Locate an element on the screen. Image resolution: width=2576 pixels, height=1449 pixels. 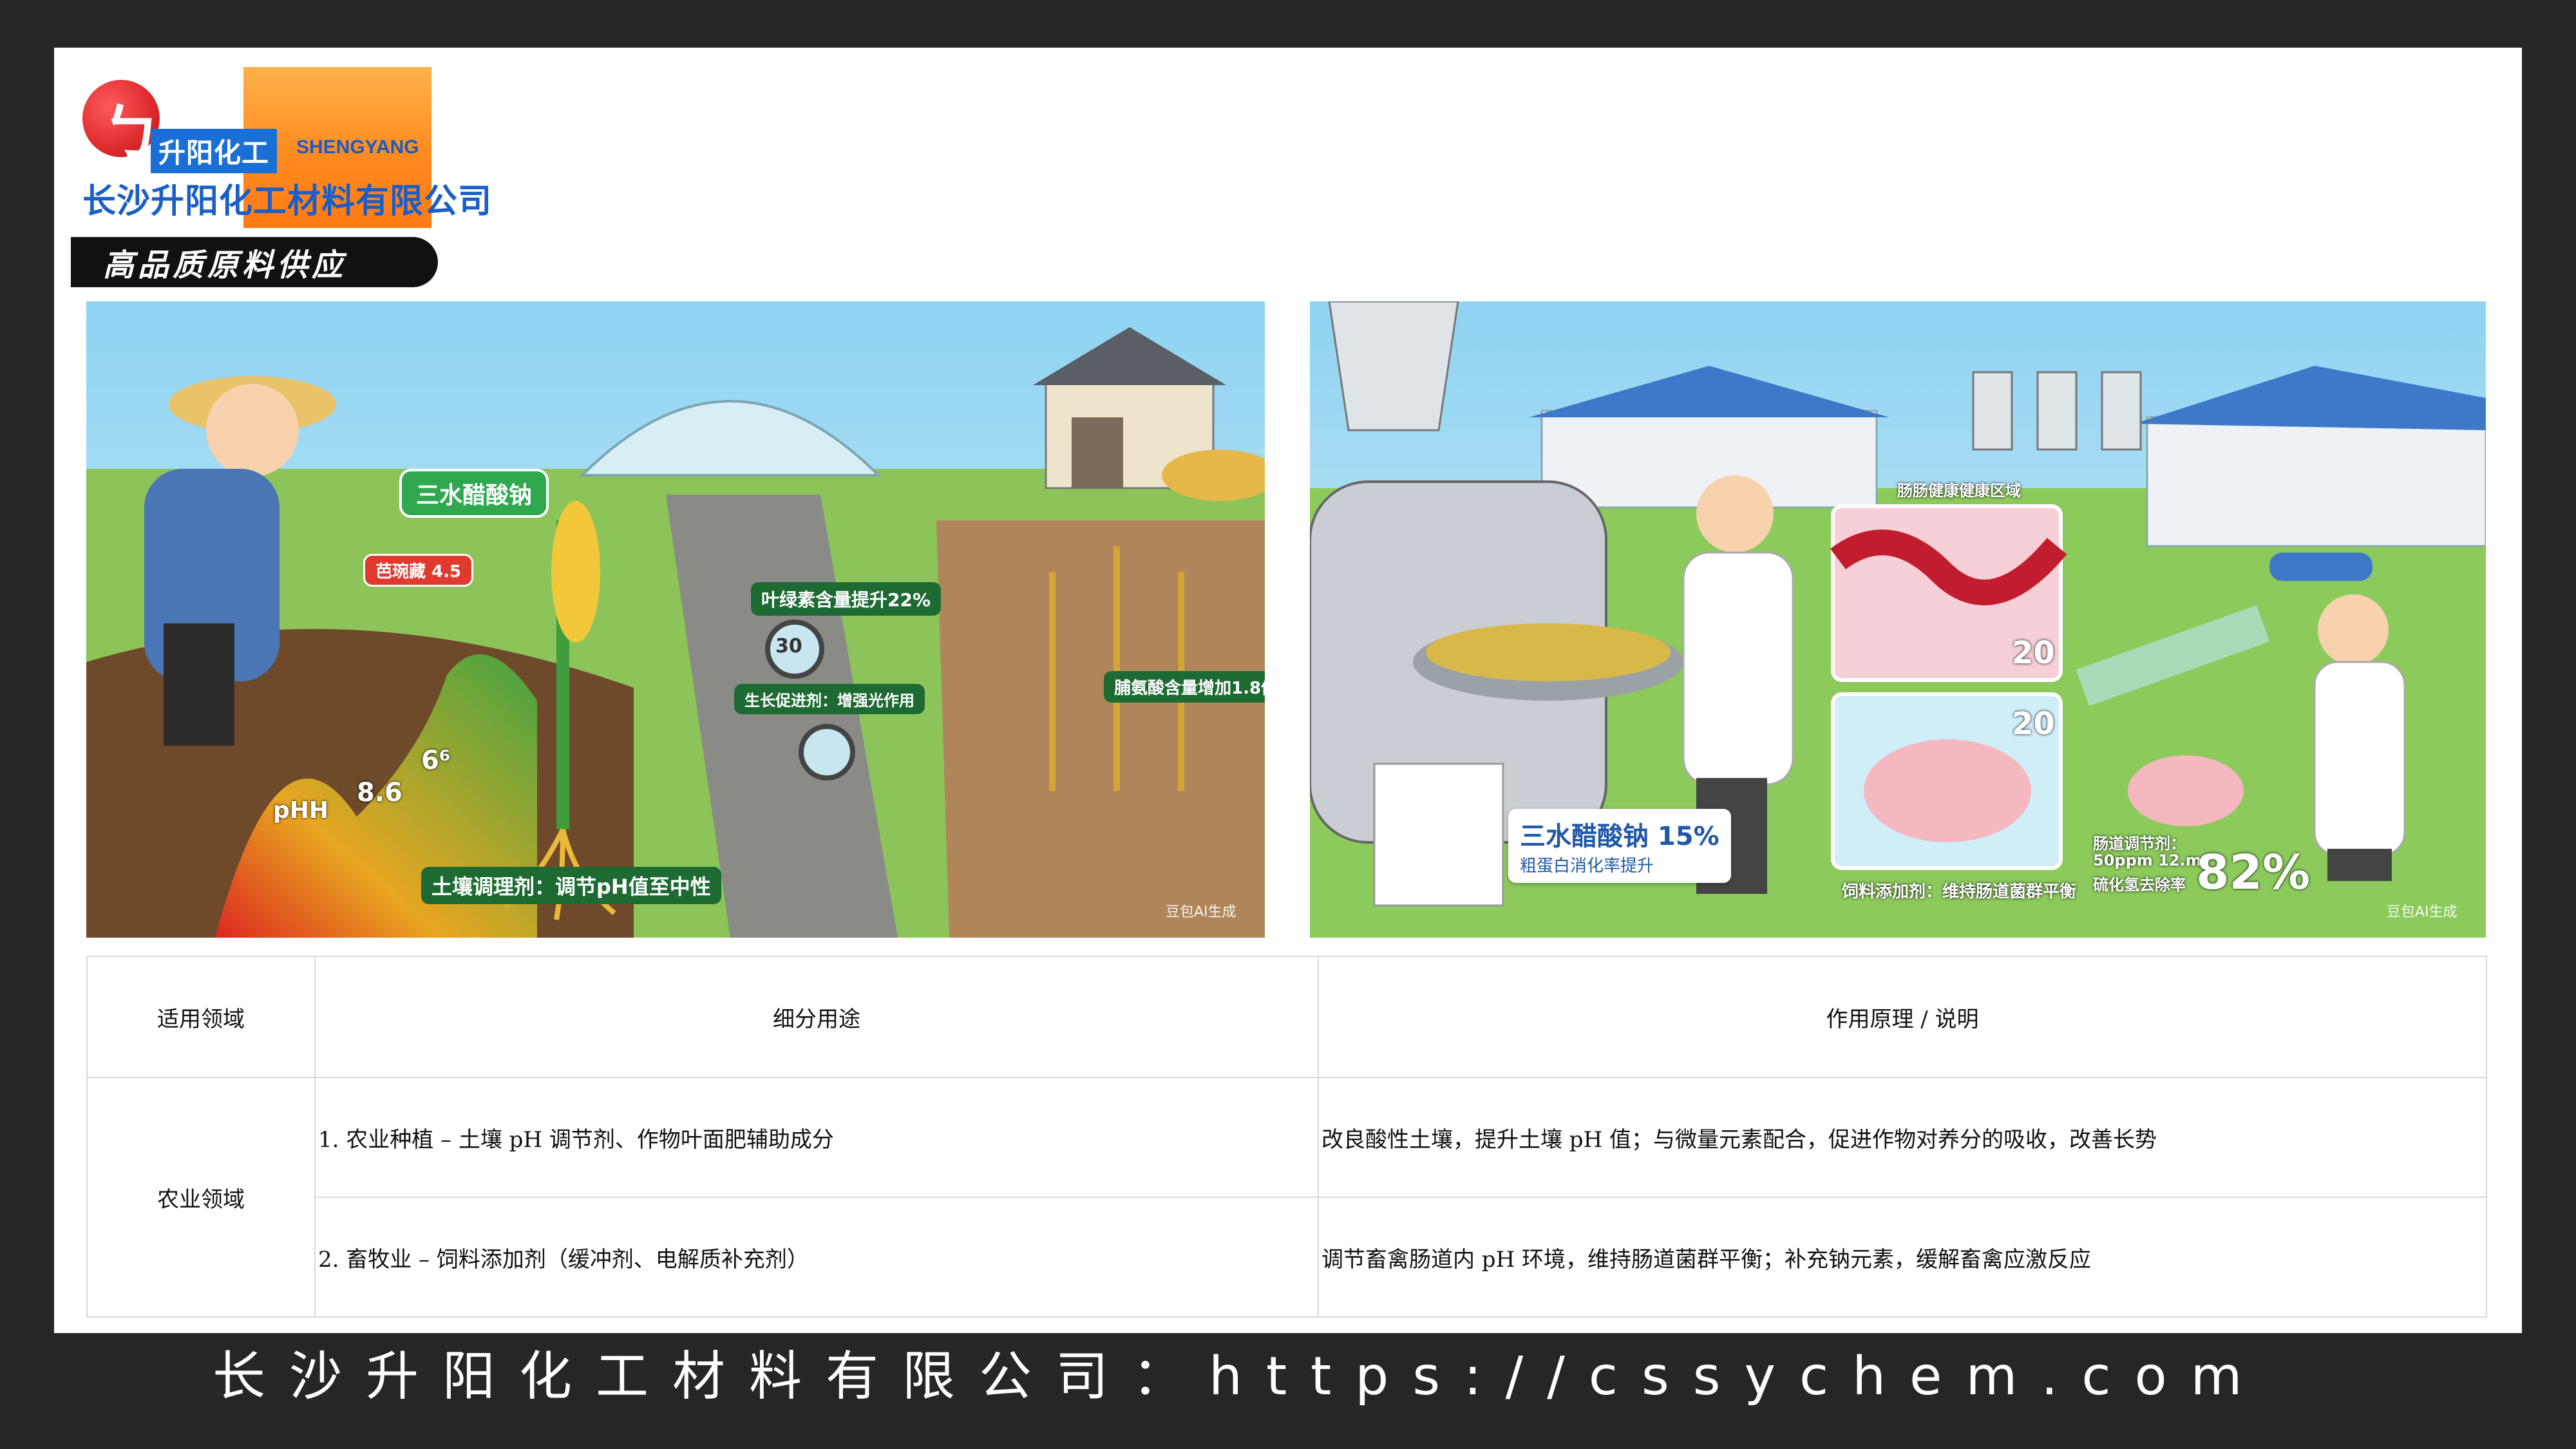
logo-brand-cn: 升阳化工 is located at coordinates (215, 151).